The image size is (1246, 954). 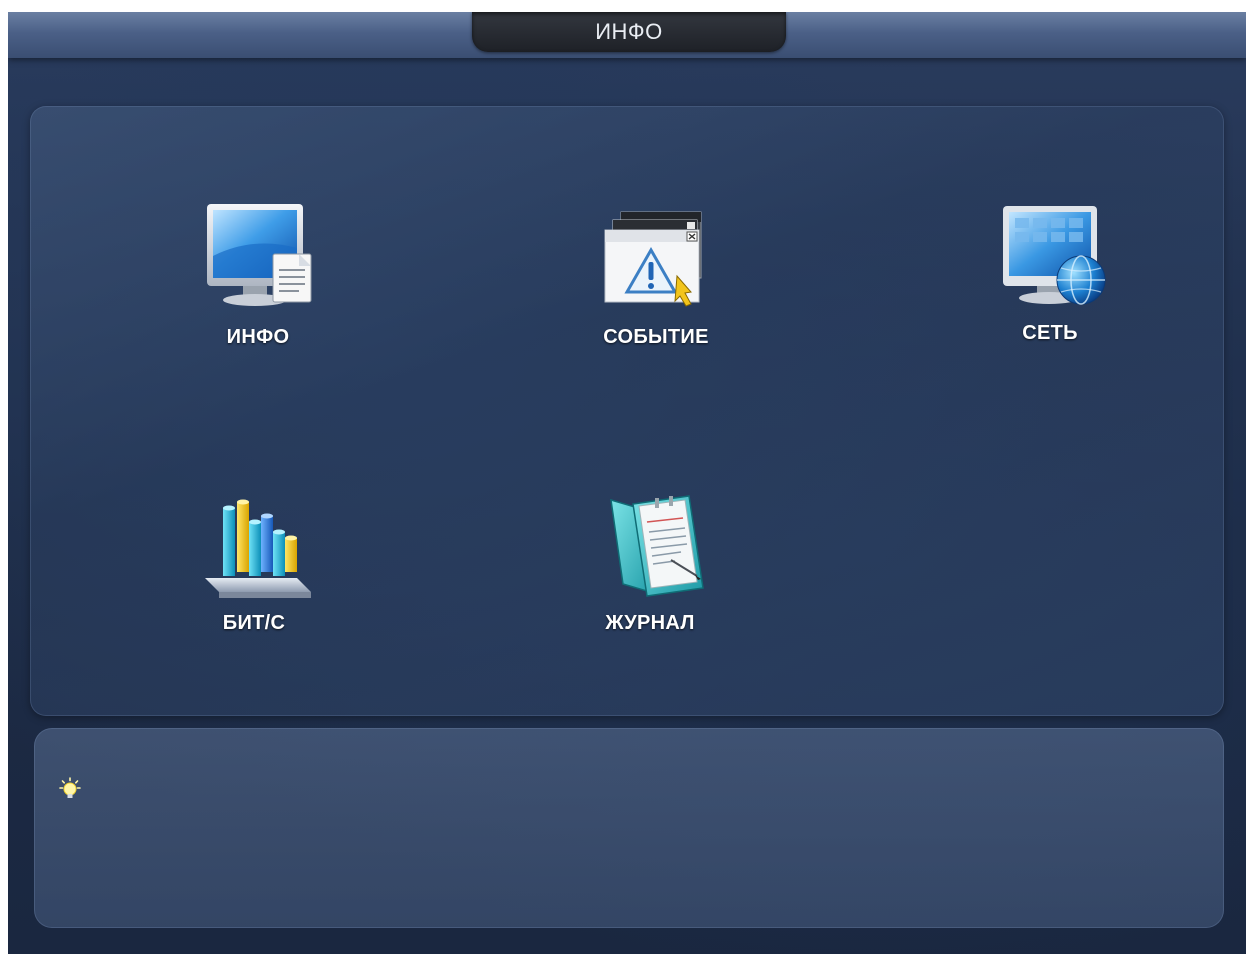 I want to click on lightbulb-icon, so click(x=70, y=790).